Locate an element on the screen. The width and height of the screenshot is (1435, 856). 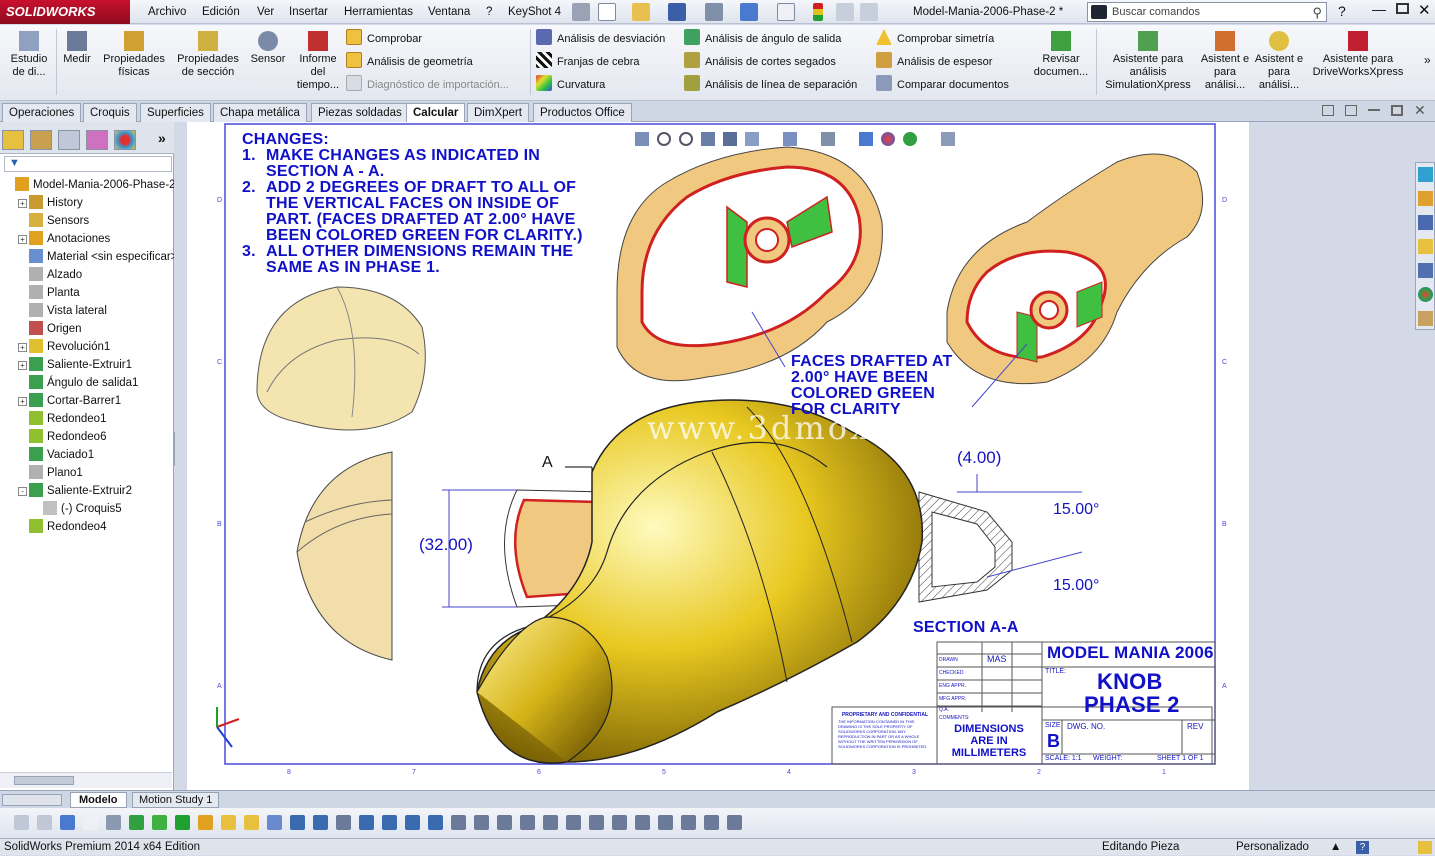
menu-herramientas: Herramientas is located at coordinates (378, 12).